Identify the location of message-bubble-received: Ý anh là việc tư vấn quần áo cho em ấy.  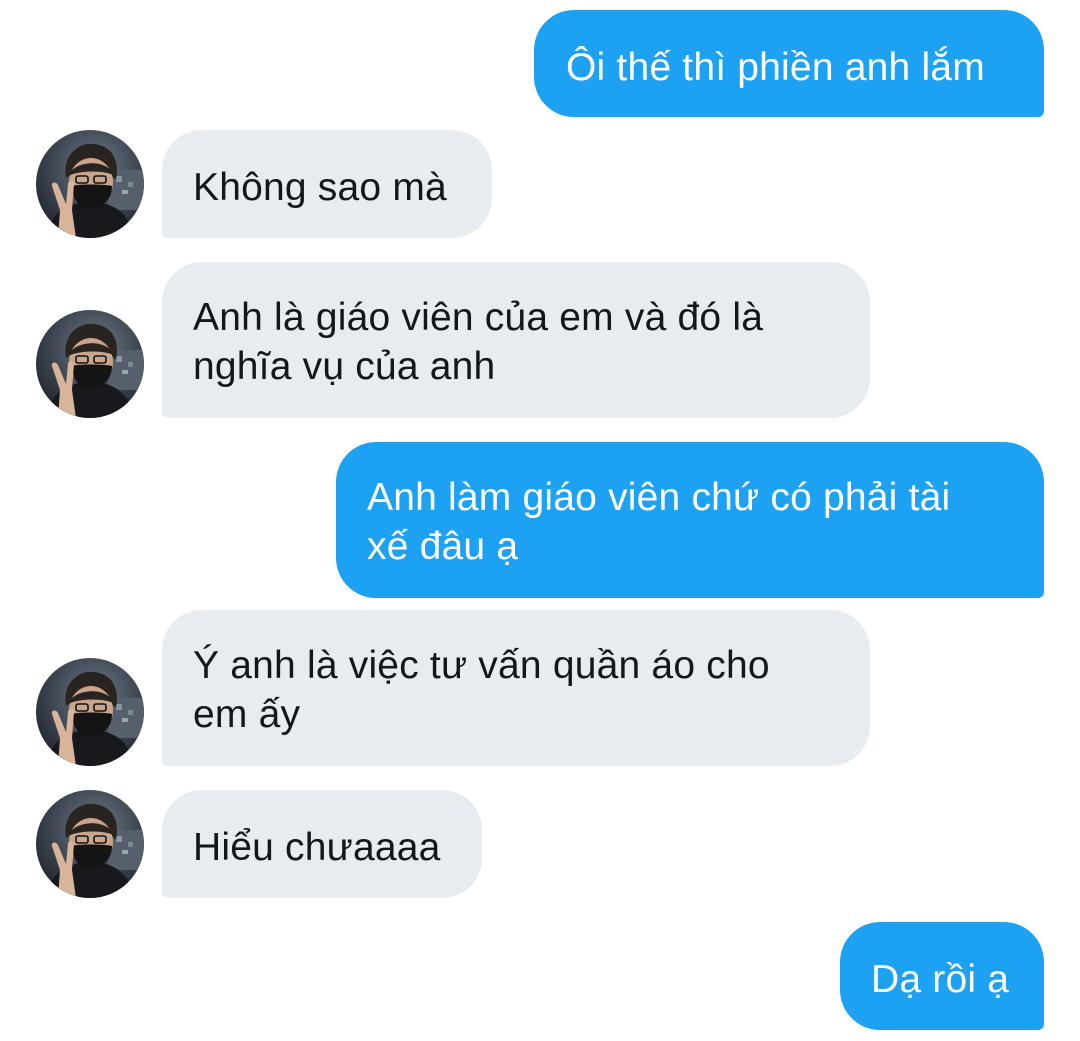
(516, 688).